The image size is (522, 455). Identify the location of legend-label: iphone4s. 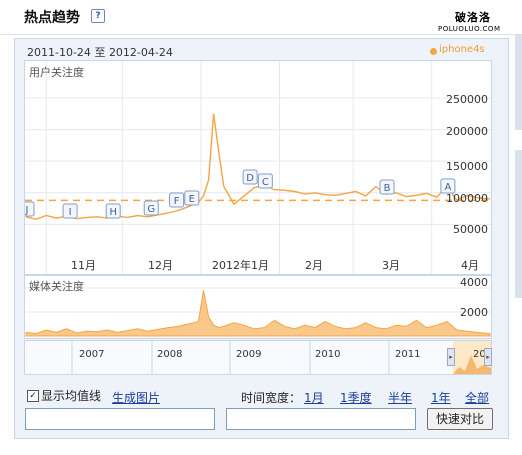
(462, 49).